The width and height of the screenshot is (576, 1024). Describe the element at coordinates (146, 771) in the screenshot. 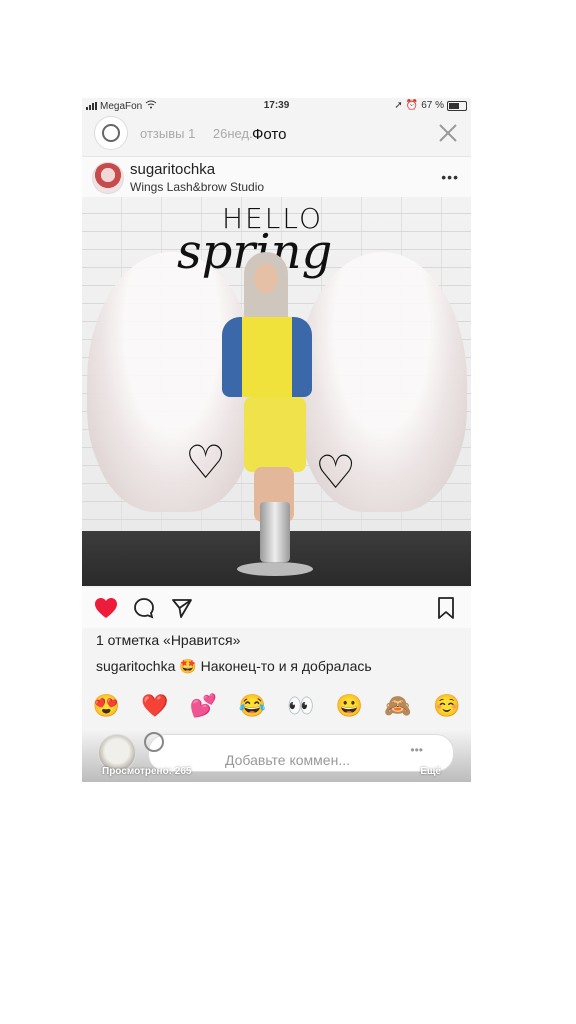

I see `views-count: Просмотрено: 265` at that location.